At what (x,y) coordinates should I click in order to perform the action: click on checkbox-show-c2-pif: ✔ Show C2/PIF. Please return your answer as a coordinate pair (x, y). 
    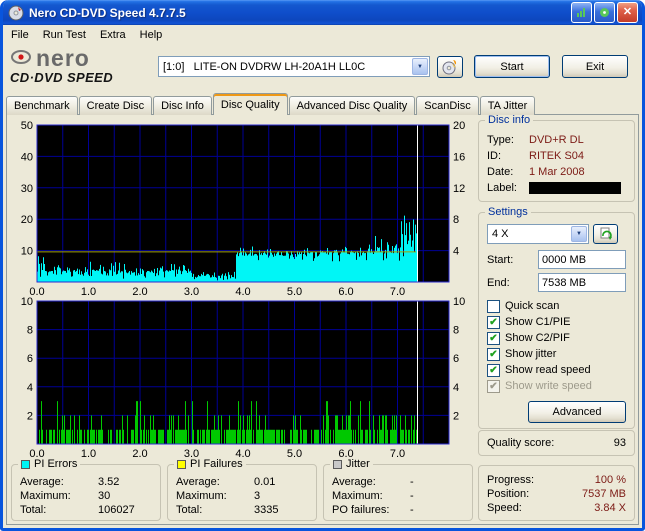
    Looking at the image, I should click on (556, 338).